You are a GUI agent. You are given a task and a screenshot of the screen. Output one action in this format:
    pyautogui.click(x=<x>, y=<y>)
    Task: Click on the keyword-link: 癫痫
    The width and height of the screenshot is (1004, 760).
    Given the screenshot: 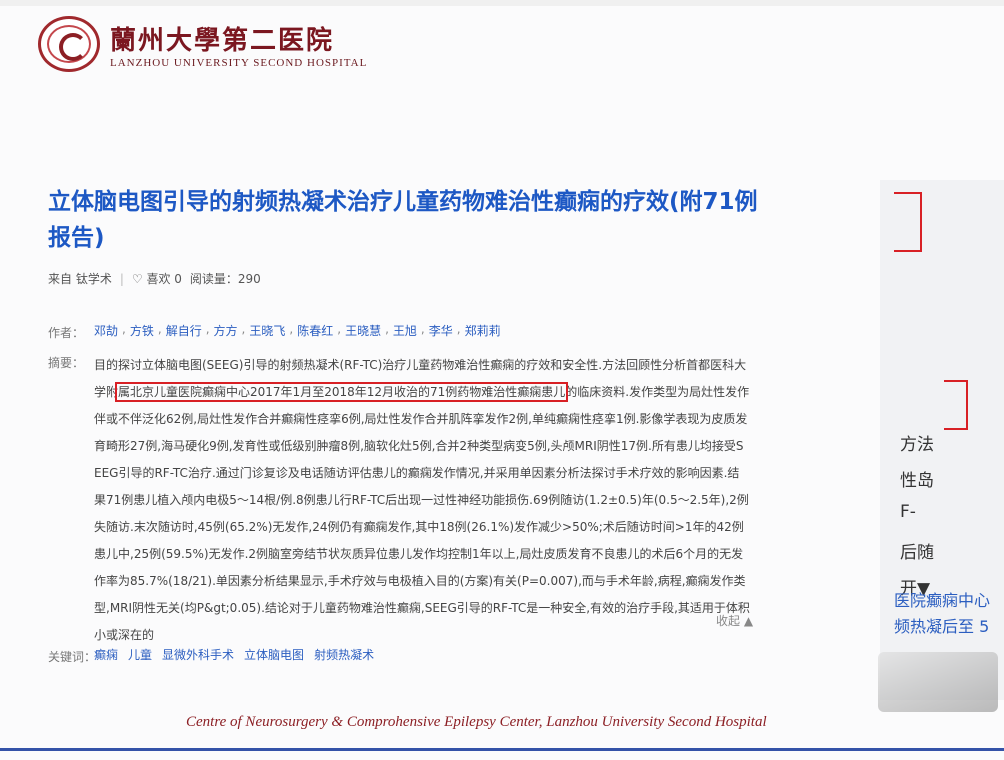 What is the action you would take?
    pyautogui.click(x=106, y=654)
    